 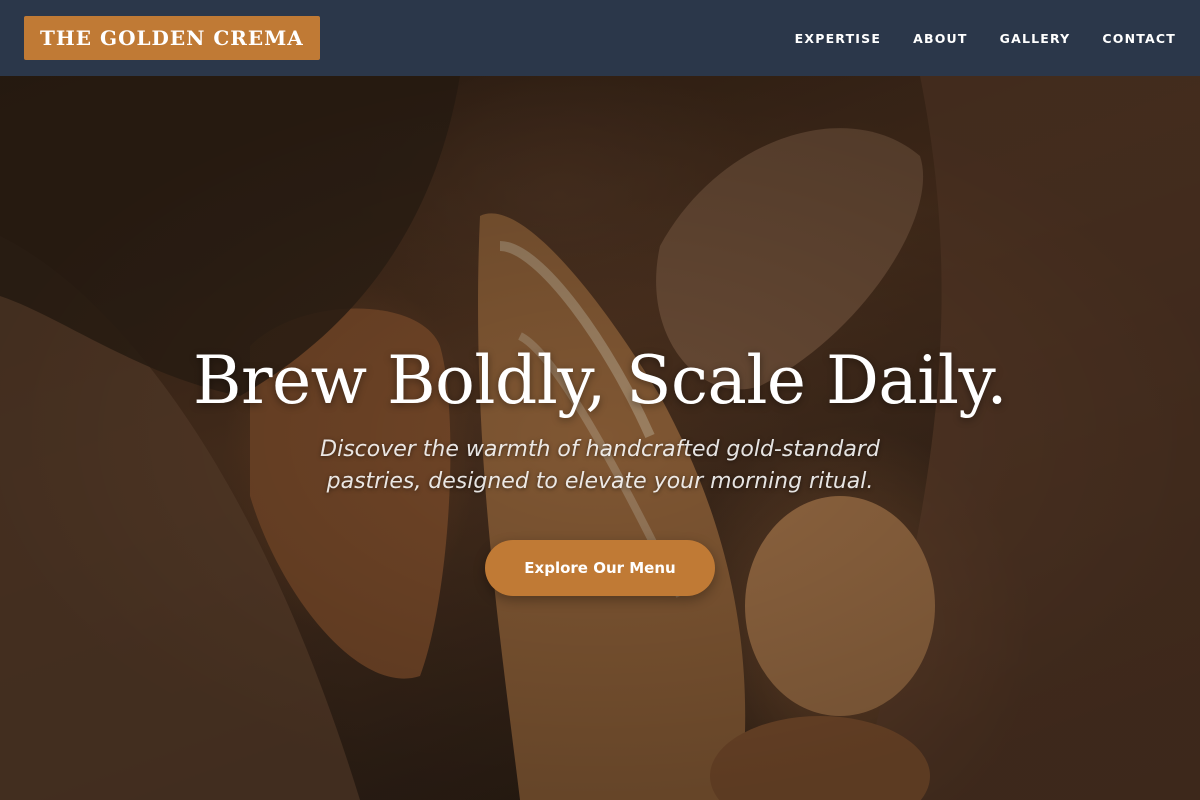 I want to click on main-nav: EXPERTISE ABOUT GALLERY CONTACT, so click(x=985, y=38).